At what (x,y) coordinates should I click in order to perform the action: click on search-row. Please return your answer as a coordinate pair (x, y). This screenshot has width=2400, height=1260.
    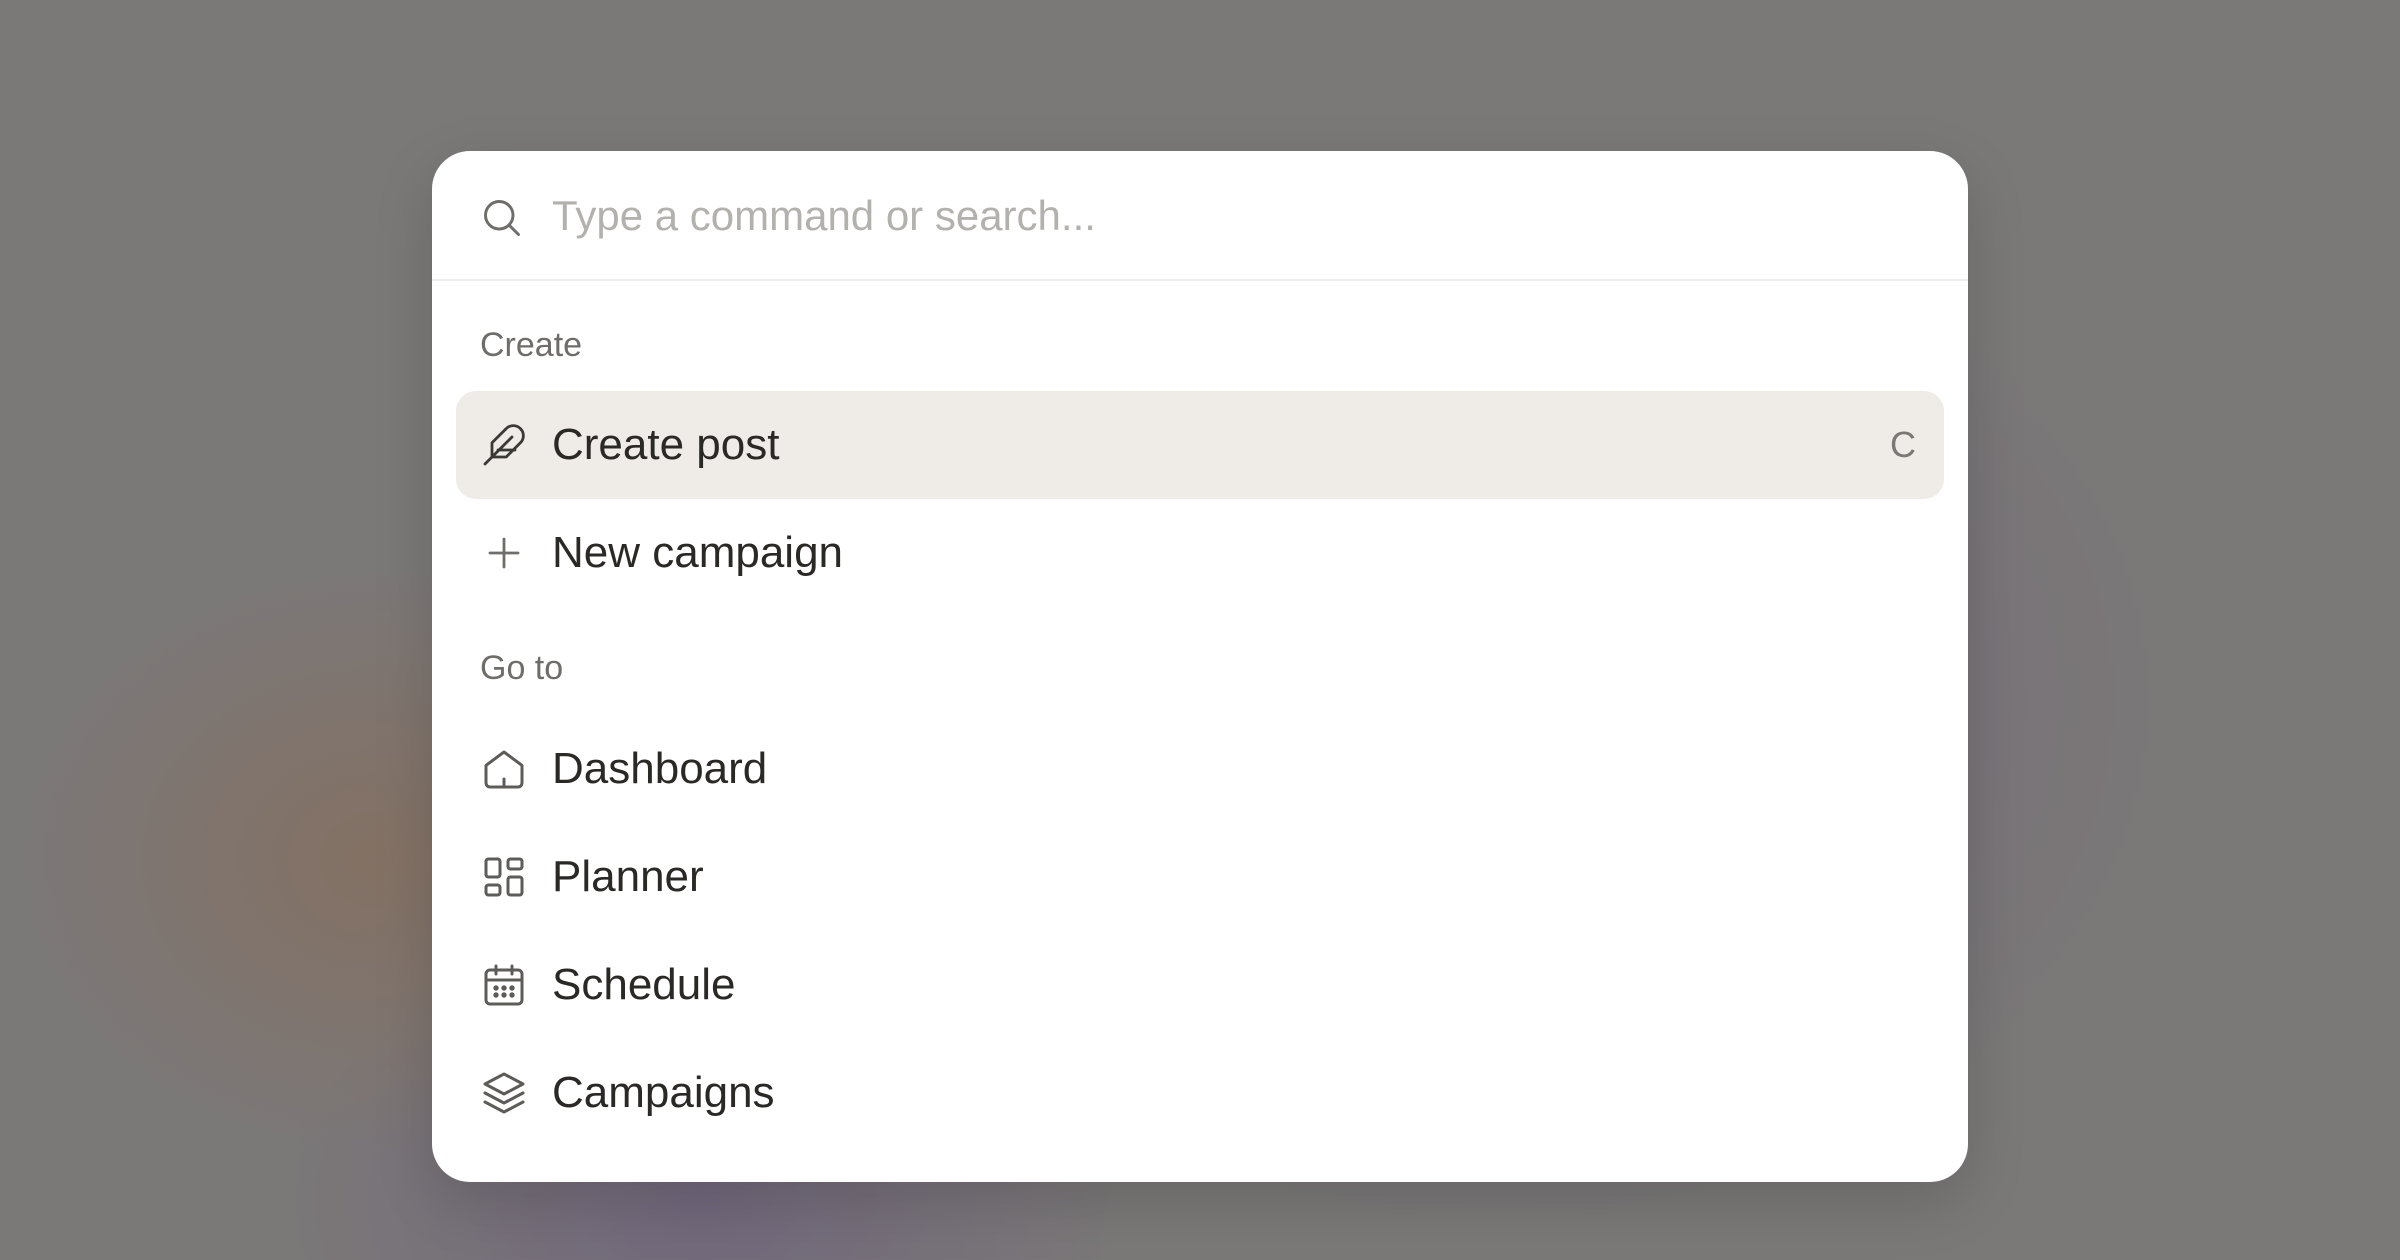
    Looking at the image, I should click on (1200, 216).